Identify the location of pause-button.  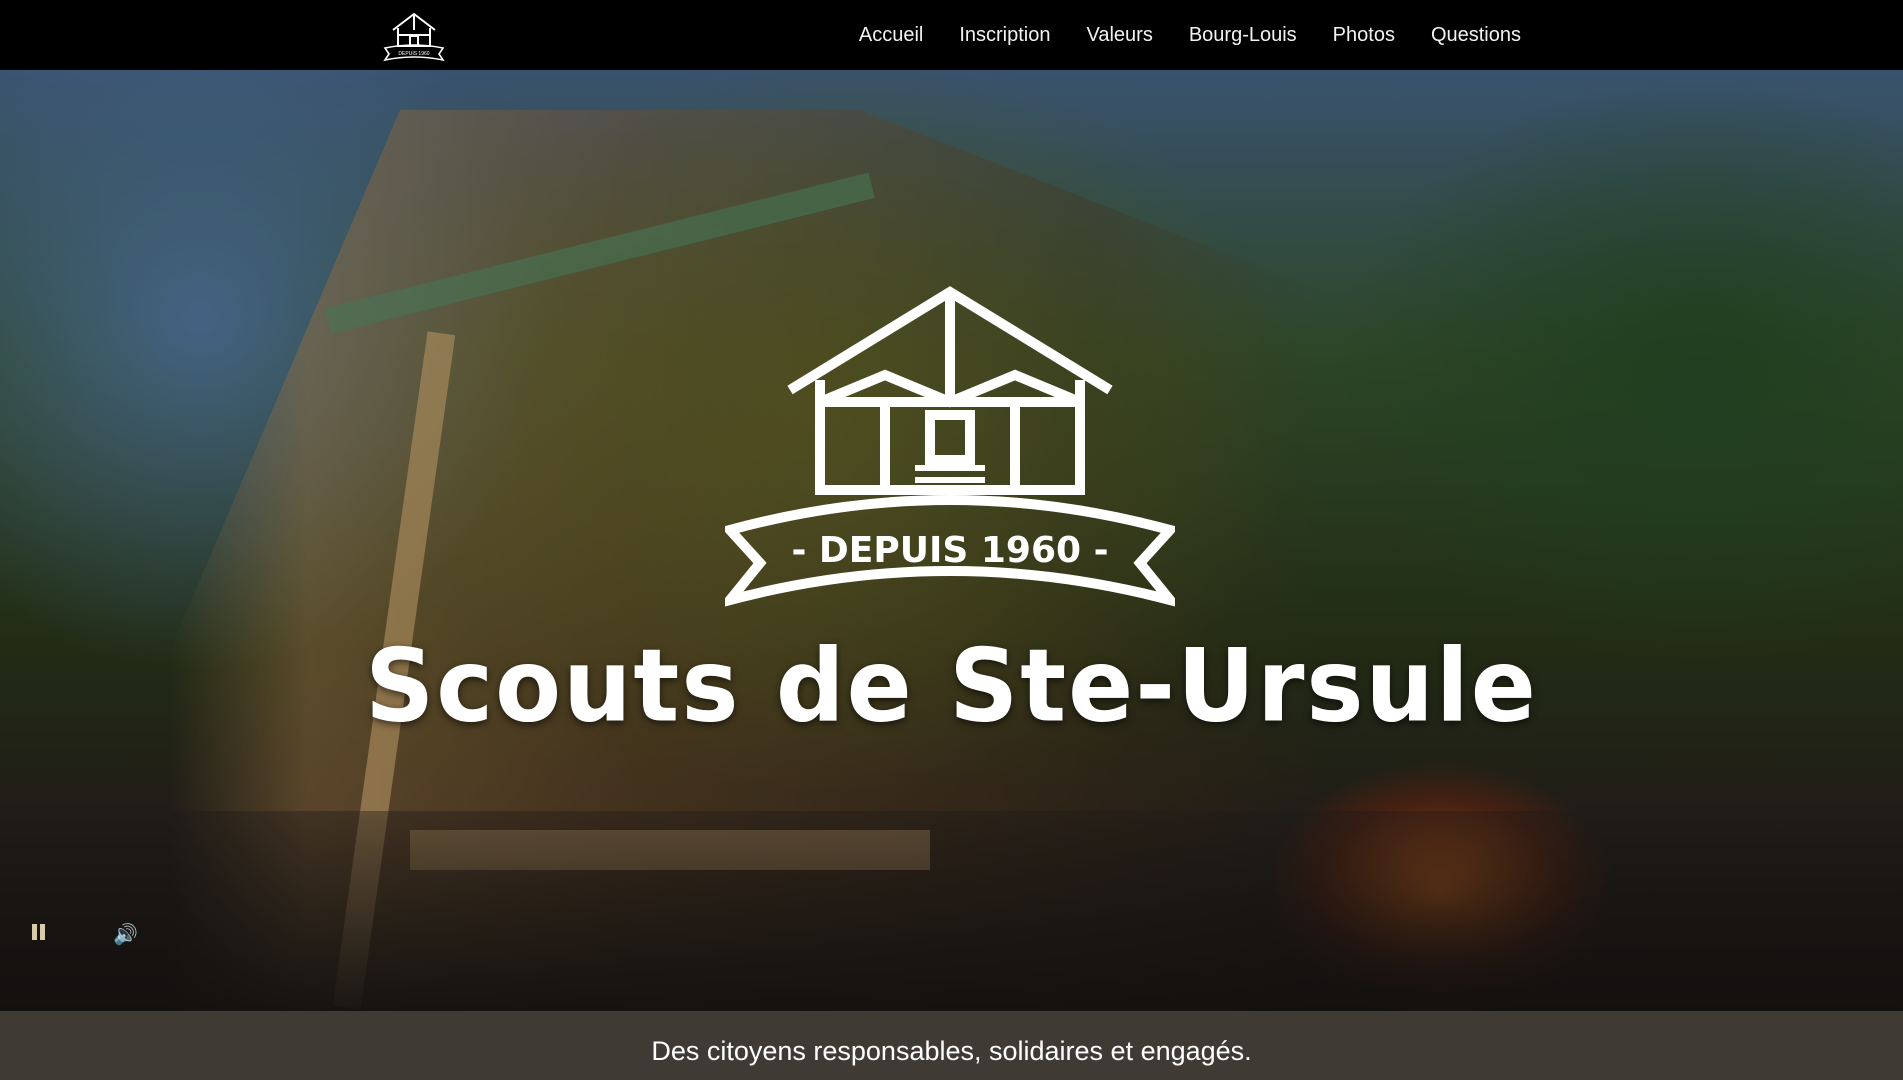
(40, 934).